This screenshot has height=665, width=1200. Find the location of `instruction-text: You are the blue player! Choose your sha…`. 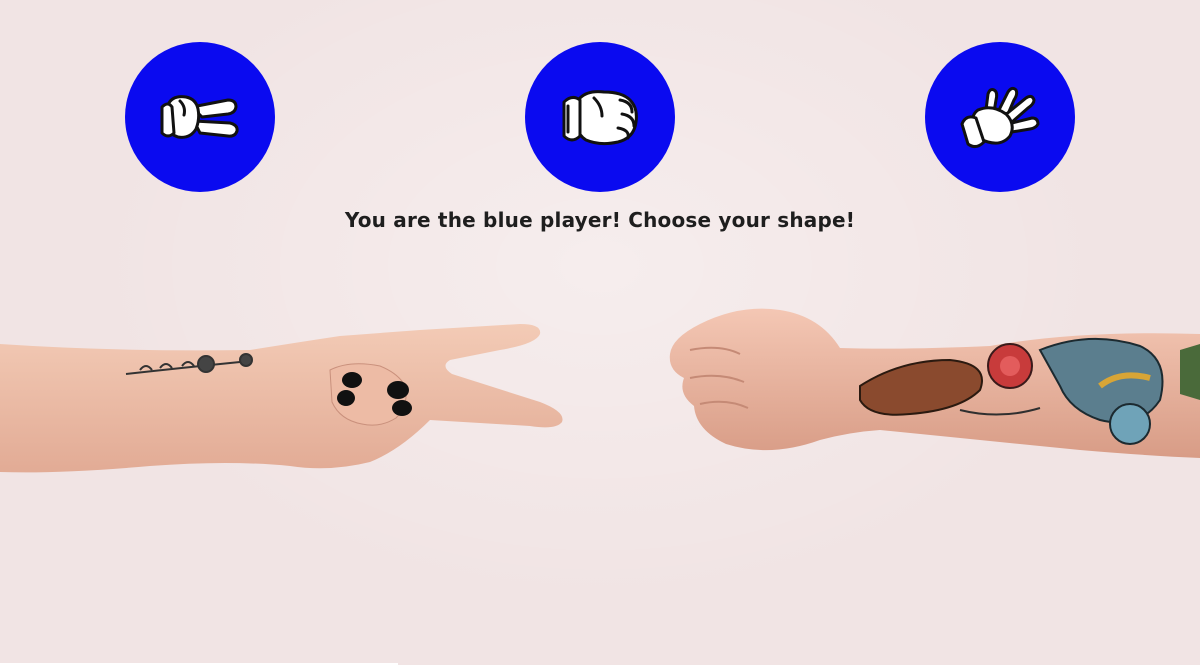

instruction-text: You are the blue player! Choose your sha… is located at coordinates (600, 220).